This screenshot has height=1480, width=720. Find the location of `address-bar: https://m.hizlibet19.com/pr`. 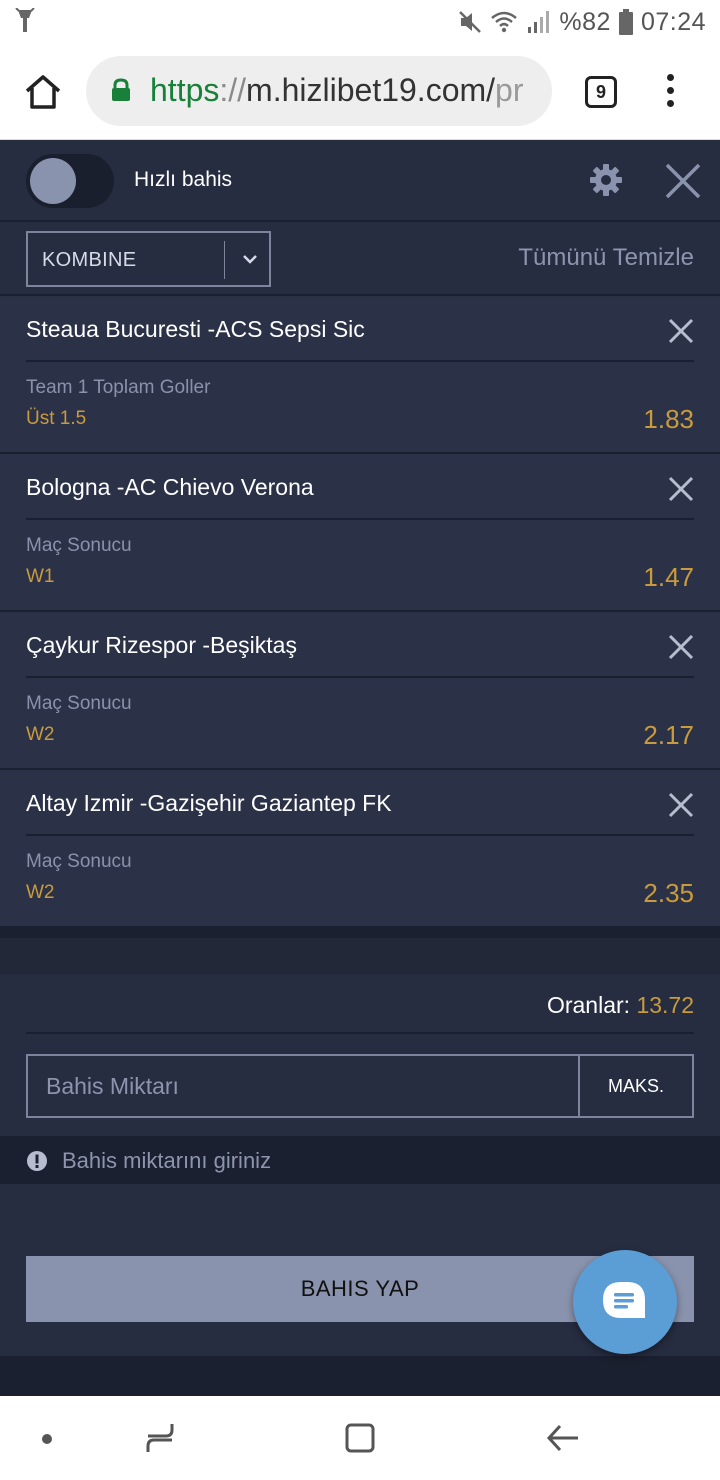

address-bar: https://m.hizlibet19.com/pr is located at coordinates (319, 91).